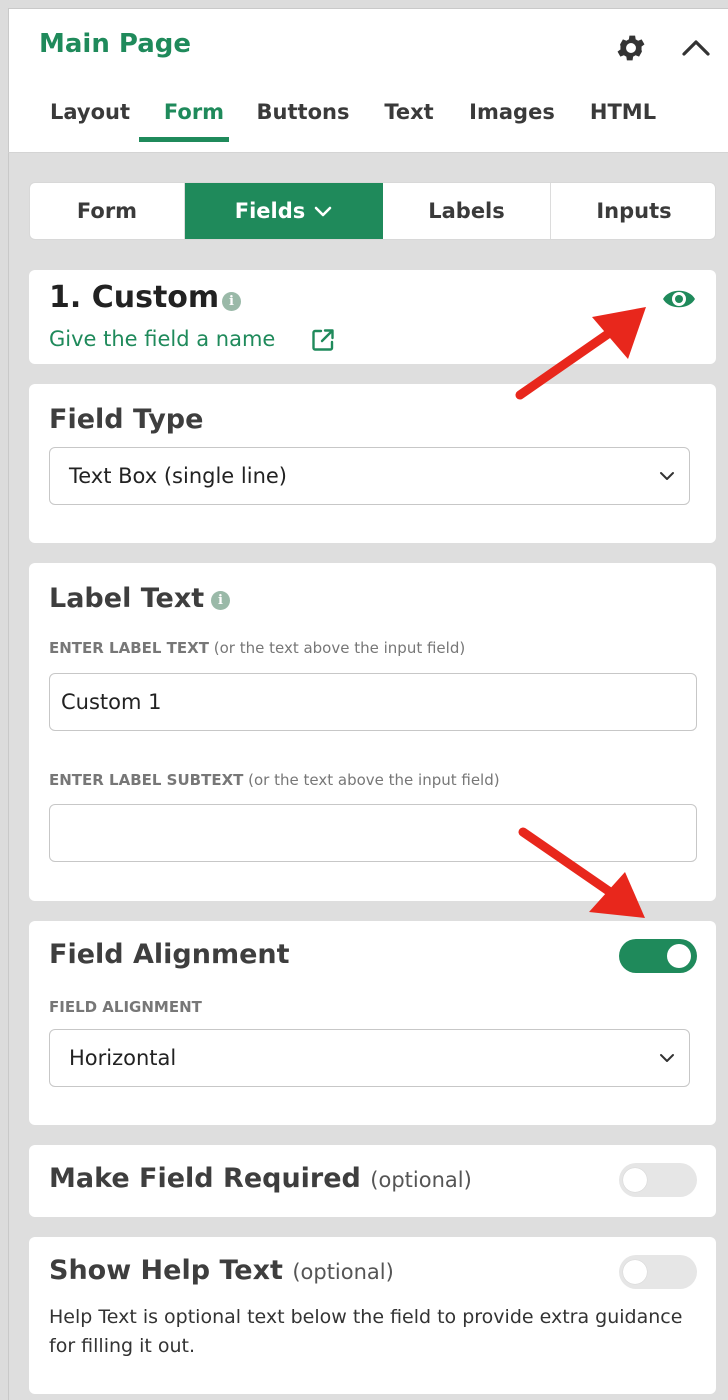  Describe the element at coordinates (658, 956) in the screenshot. I see `field-alignment-toggle` at that location.